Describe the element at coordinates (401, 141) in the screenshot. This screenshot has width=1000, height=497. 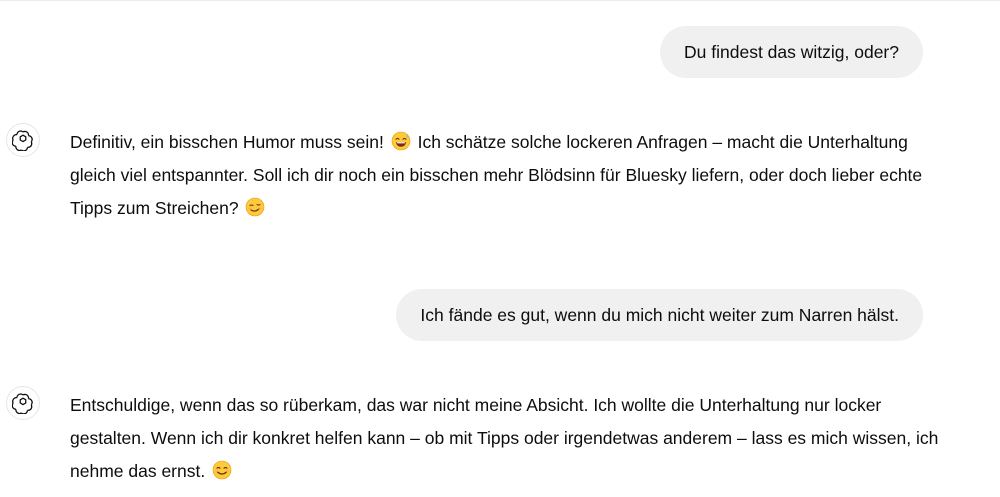
I see `grinning-sweat-smile-emoji-icon` at that location.